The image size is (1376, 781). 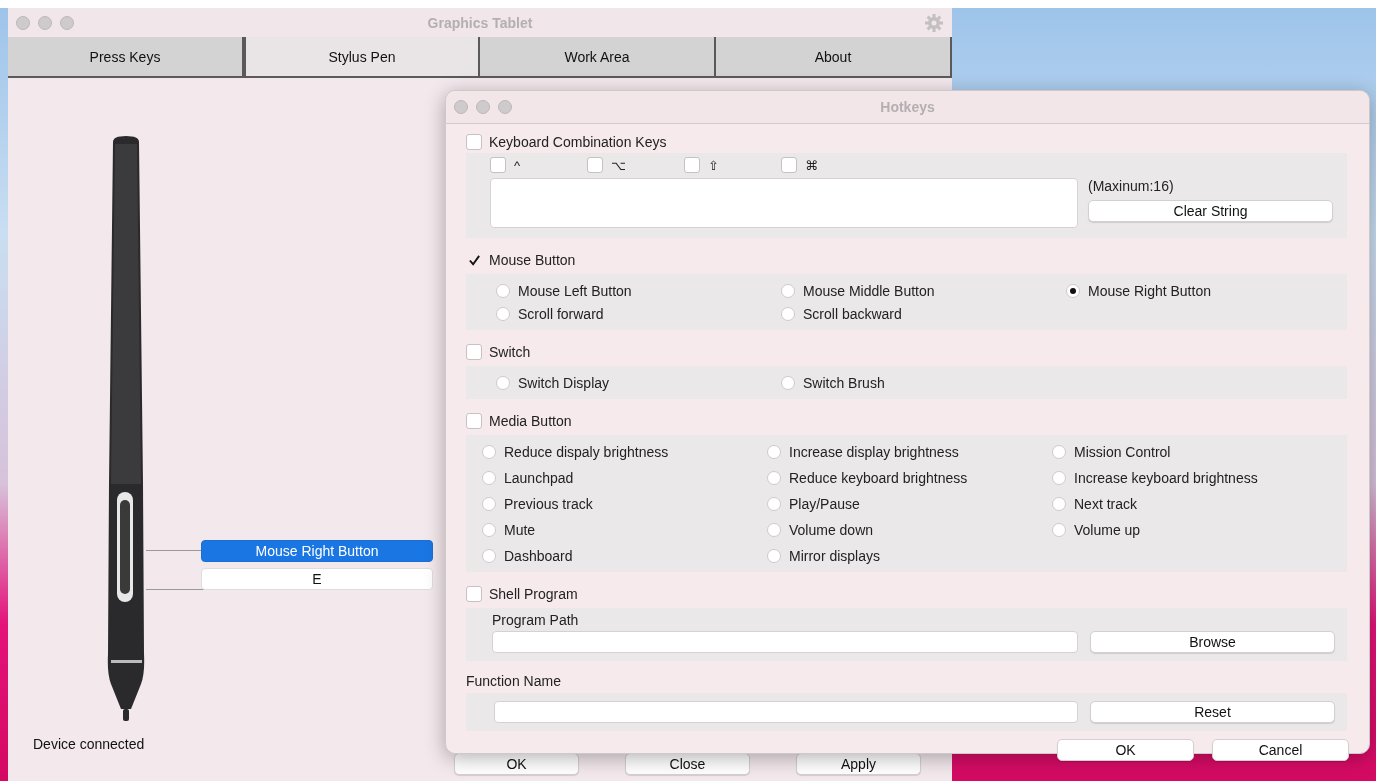 What do you see at coordinates (934, 22) in the screenshot?
I see `settings-icon` at bounding box center [934, 22].